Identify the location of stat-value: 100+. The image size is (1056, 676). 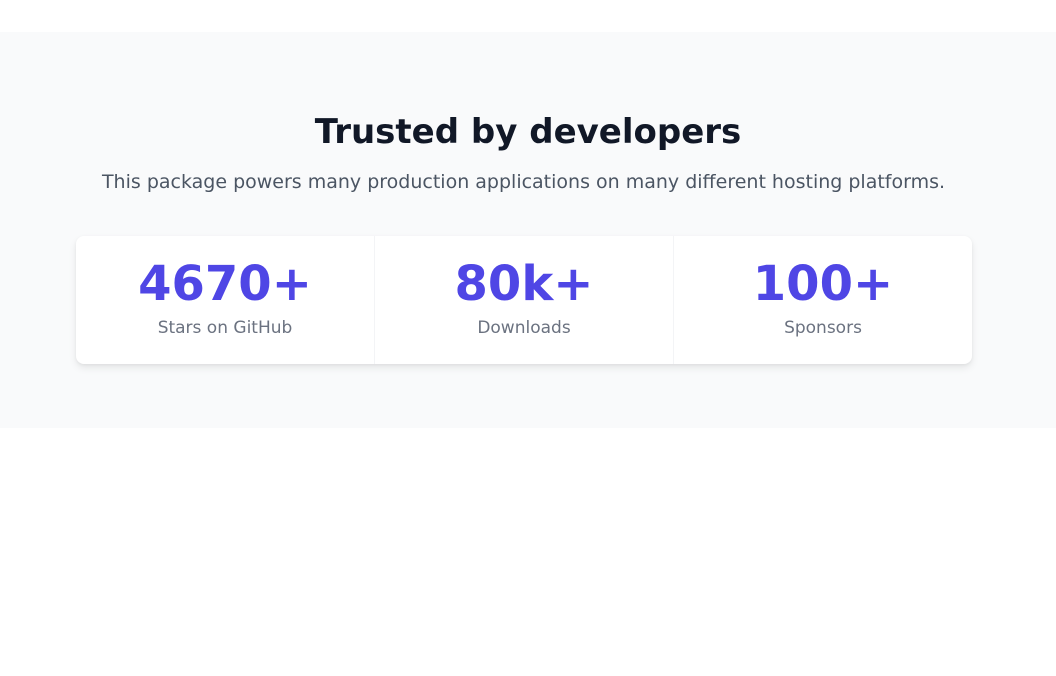
(823, 284).